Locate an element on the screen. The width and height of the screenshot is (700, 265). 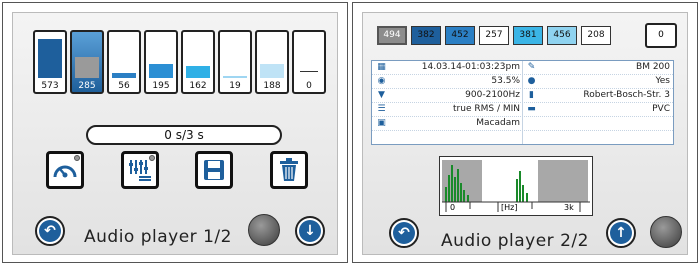
frequency-spectrum: 0 [Hz] 3k is located at coordinates (516, 186).